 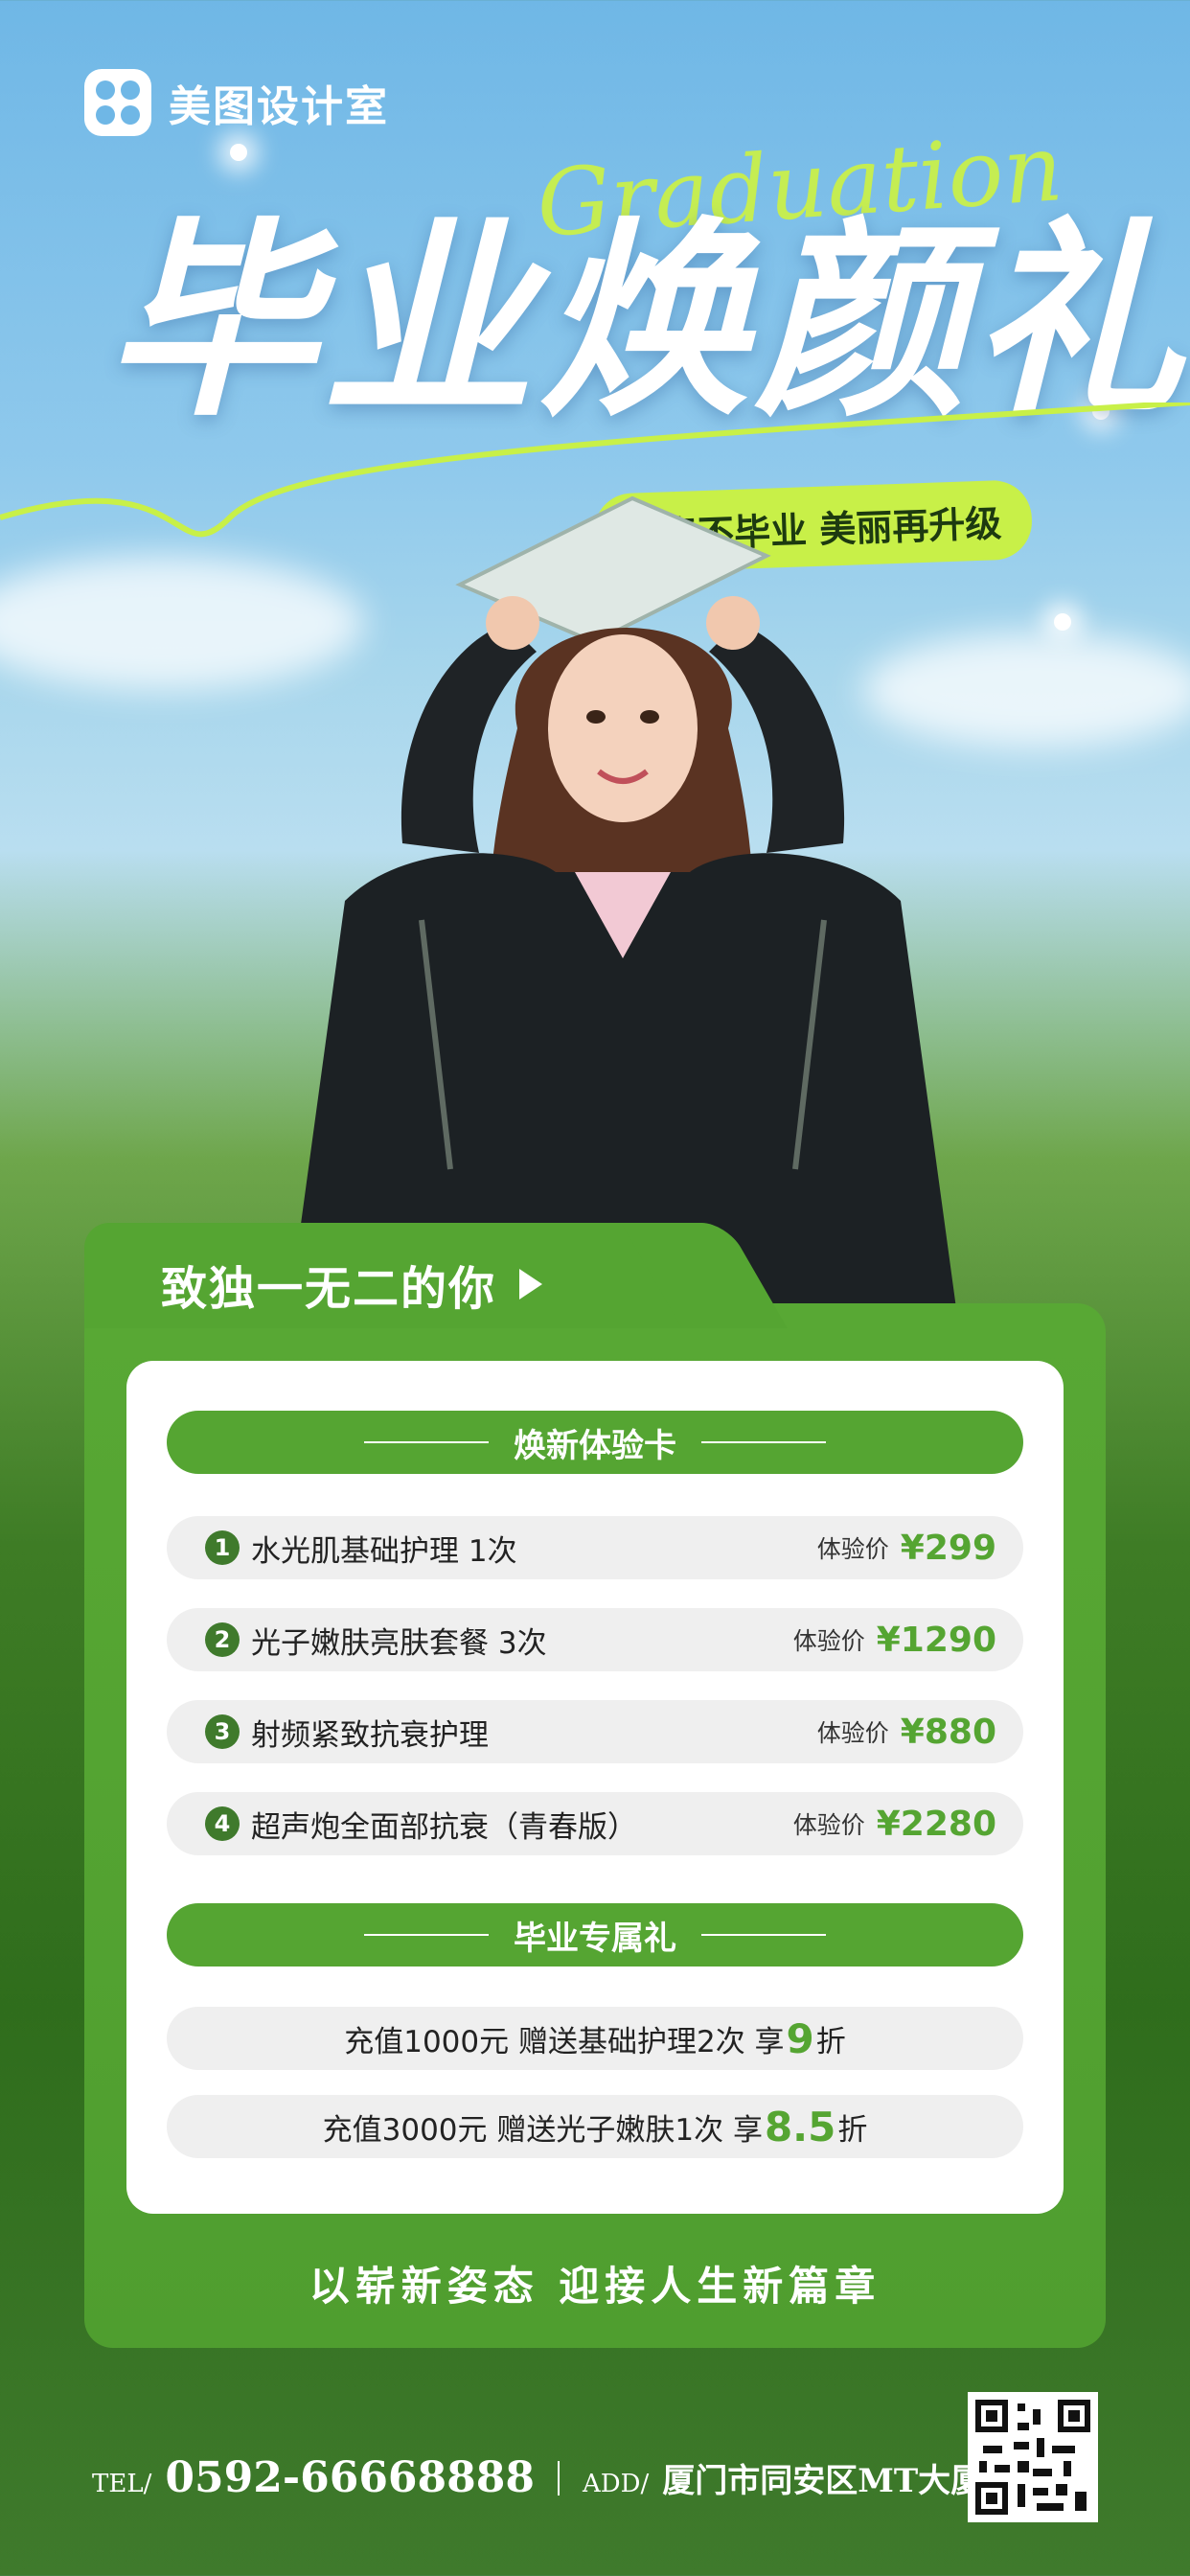 What do you see at coordinates (823, 2481) in the screenshot?
I see `address-text: 厦门市同安区MT大厦` at bounding box center [823, 2481].